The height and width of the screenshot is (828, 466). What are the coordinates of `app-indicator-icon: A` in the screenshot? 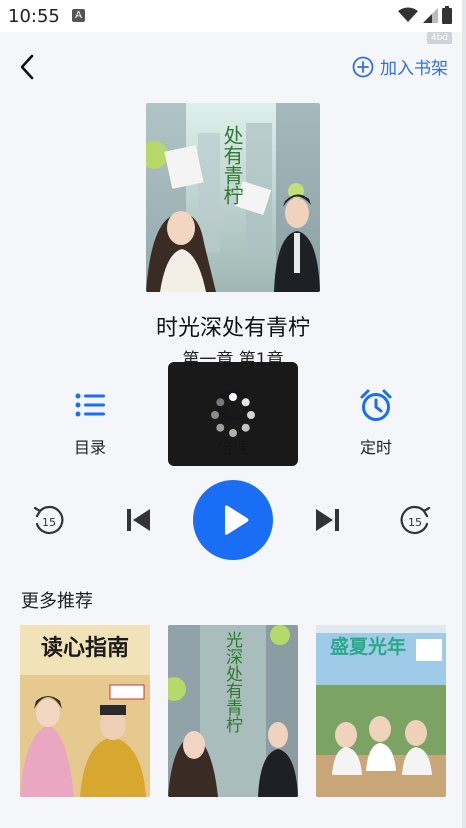 It's located at (78, 15).